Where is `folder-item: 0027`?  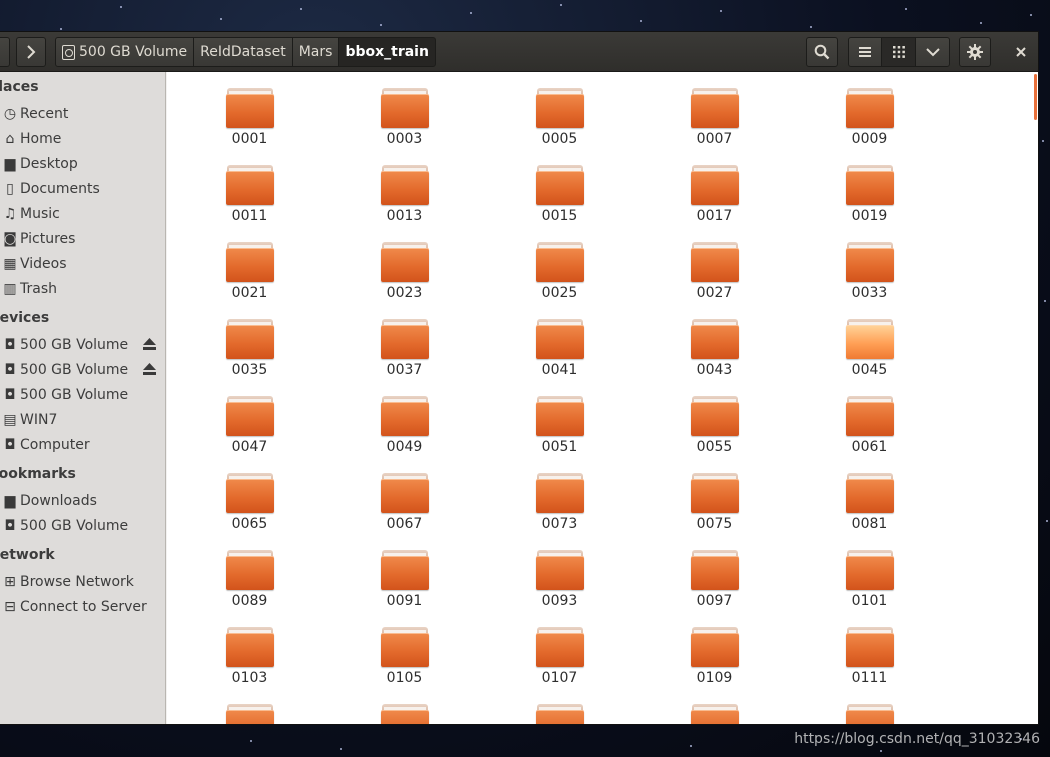
folder-item: 0027 is located at coordinates (714, 263).